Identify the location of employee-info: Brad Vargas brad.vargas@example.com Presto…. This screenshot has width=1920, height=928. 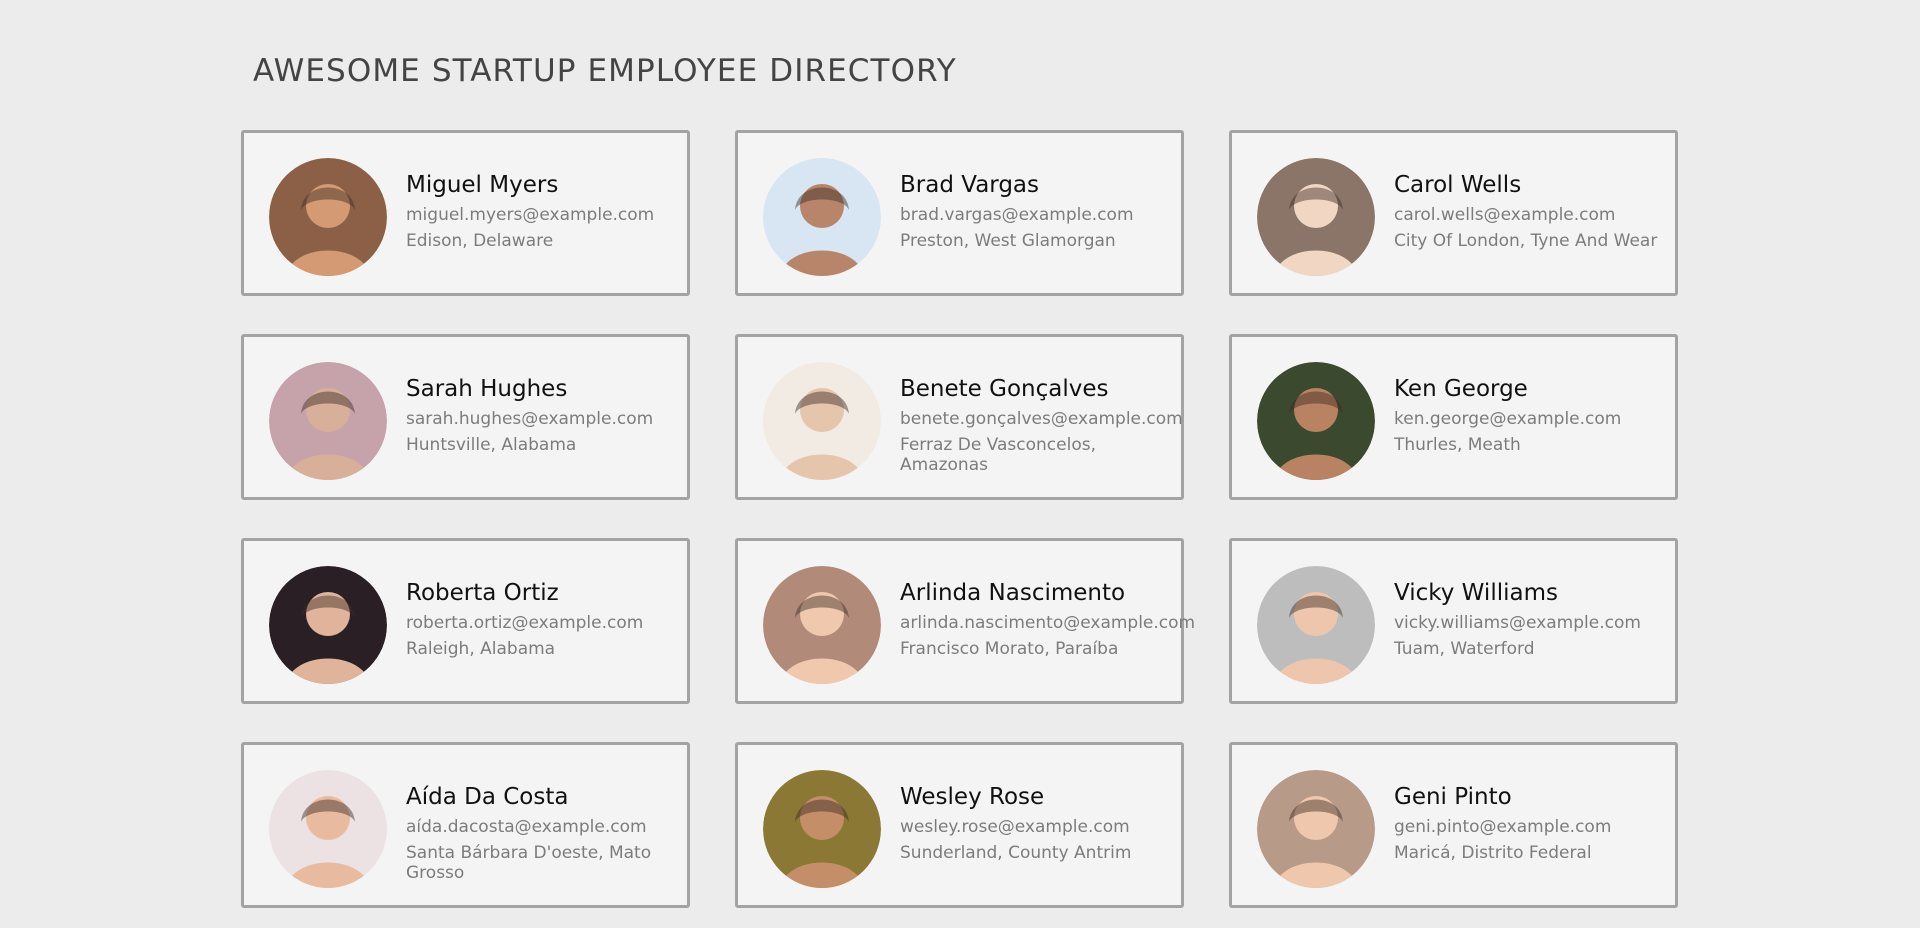
(1040, 204).